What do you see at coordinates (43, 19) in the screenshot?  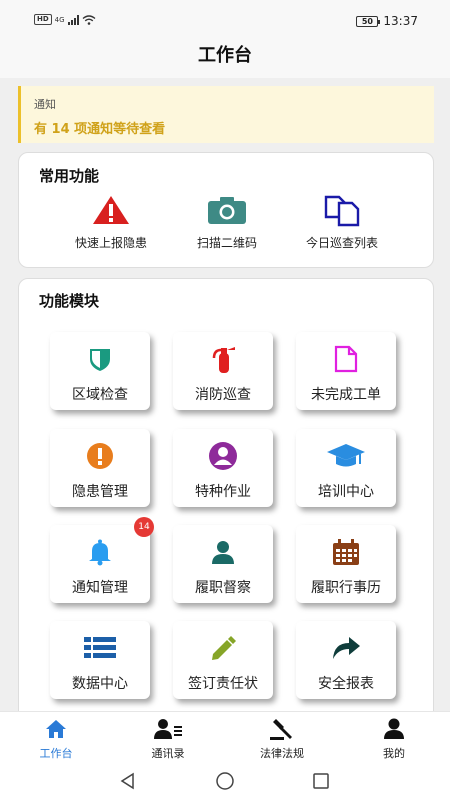 I see `hd-badge: HD` at bounding box center [43, 19].